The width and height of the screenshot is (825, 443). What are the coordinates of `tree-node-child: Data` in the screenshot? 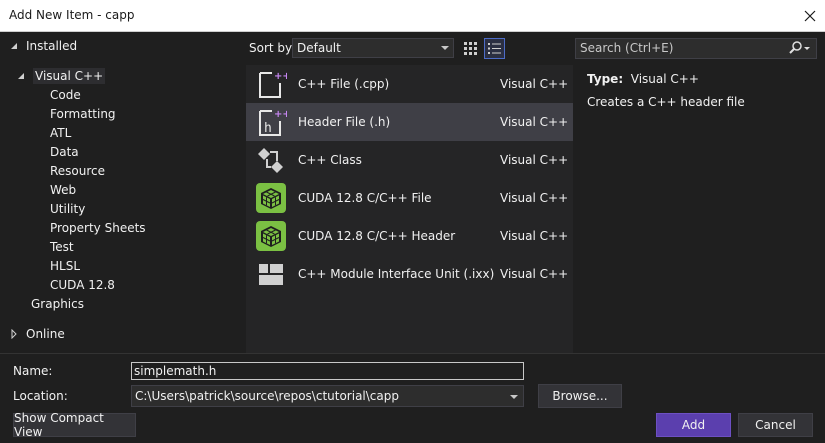 It's located at (64, 152).